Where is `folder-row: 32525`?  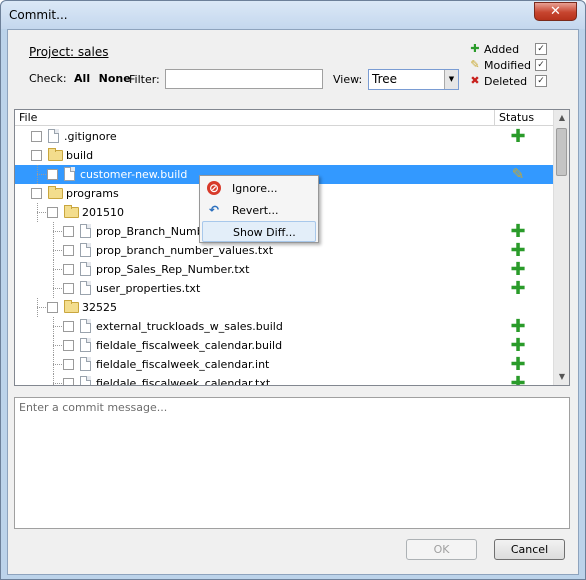 folder-row: 32525 is located at coordinates (284, 307).